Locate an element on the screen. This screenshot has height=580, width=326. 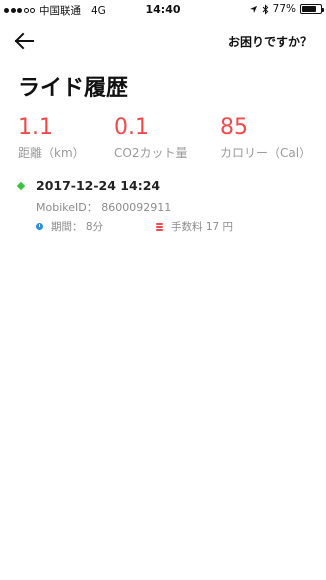
ride-fee: 手数料 17 円 is located at coordinates (194, 226).